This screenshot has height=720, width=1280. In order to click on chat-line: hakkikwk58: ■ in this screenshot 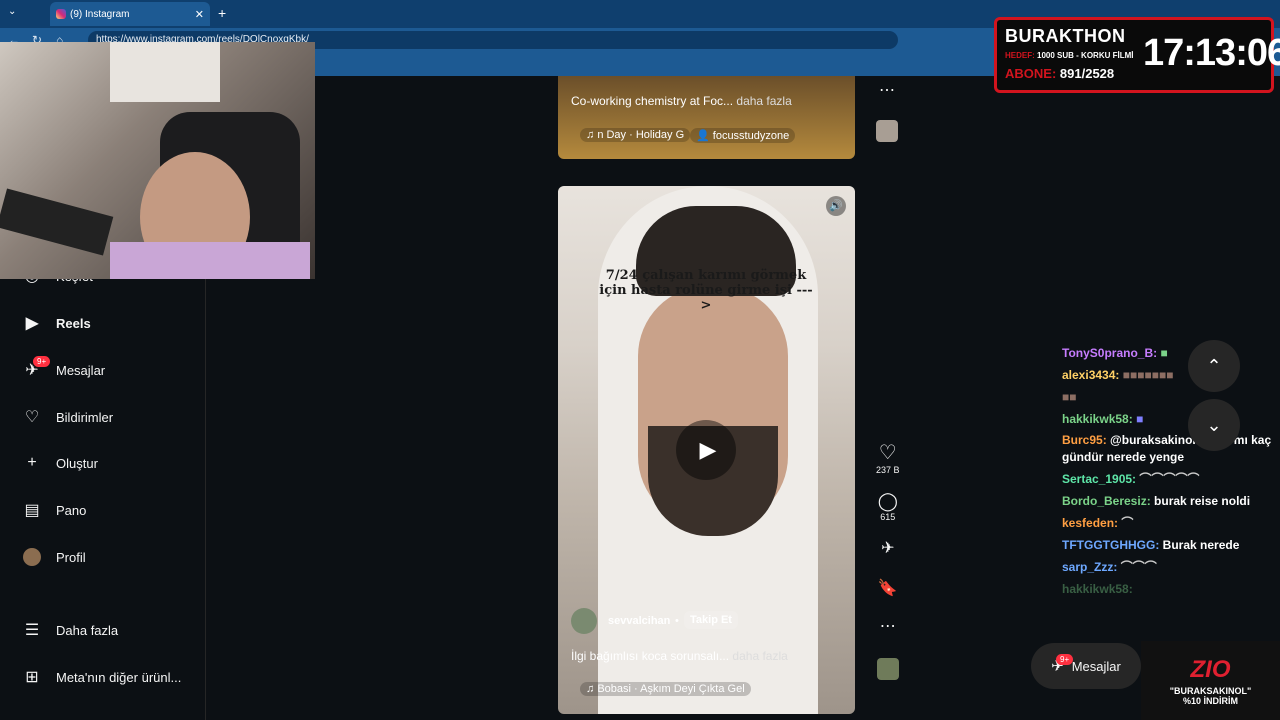, I will do `click(1103, 419)`.